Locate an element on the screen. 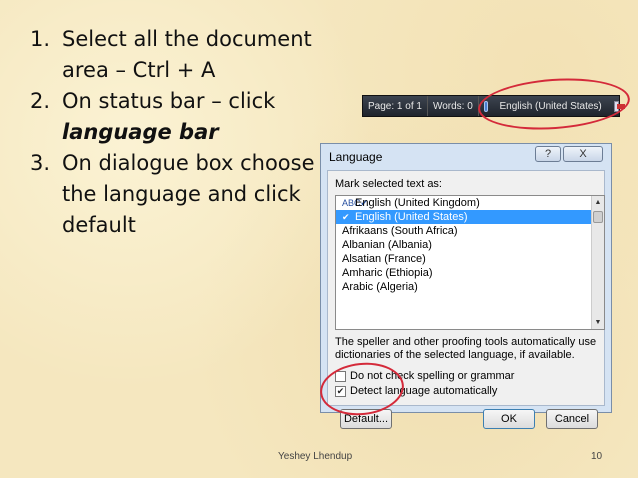  scroll-thumb is located at coordinates (598, 217).